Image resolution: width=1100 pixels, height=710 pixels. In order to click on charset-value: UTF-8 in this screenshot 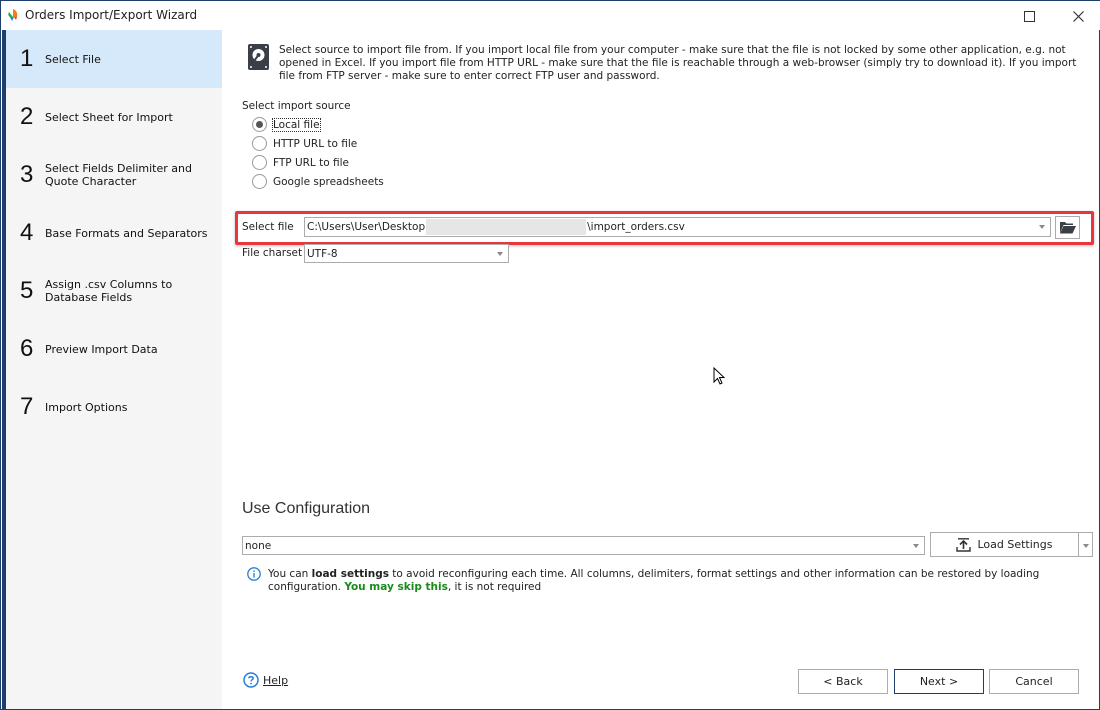, I will do `click(322, 253)`.